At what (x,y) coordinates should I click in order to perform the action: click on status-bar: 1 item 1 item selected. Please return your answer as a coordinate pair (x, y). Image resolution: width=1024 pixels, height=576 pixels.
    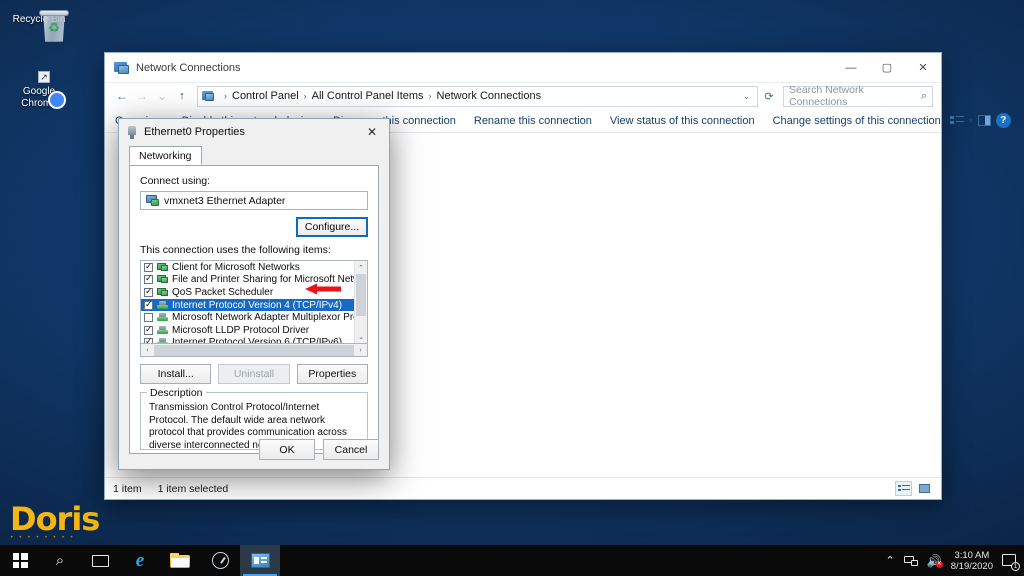
    Looking at the image, I should click on (523, 488).